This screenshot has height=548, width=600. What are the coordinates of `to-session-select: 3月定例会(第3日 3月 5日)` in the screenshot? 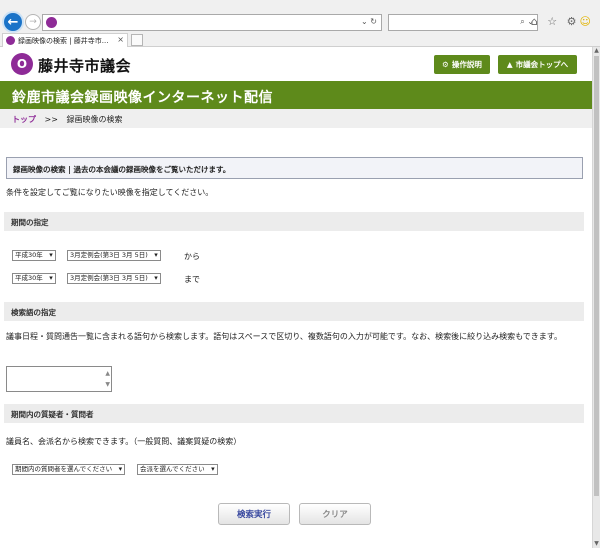 It's located at (114, 278).